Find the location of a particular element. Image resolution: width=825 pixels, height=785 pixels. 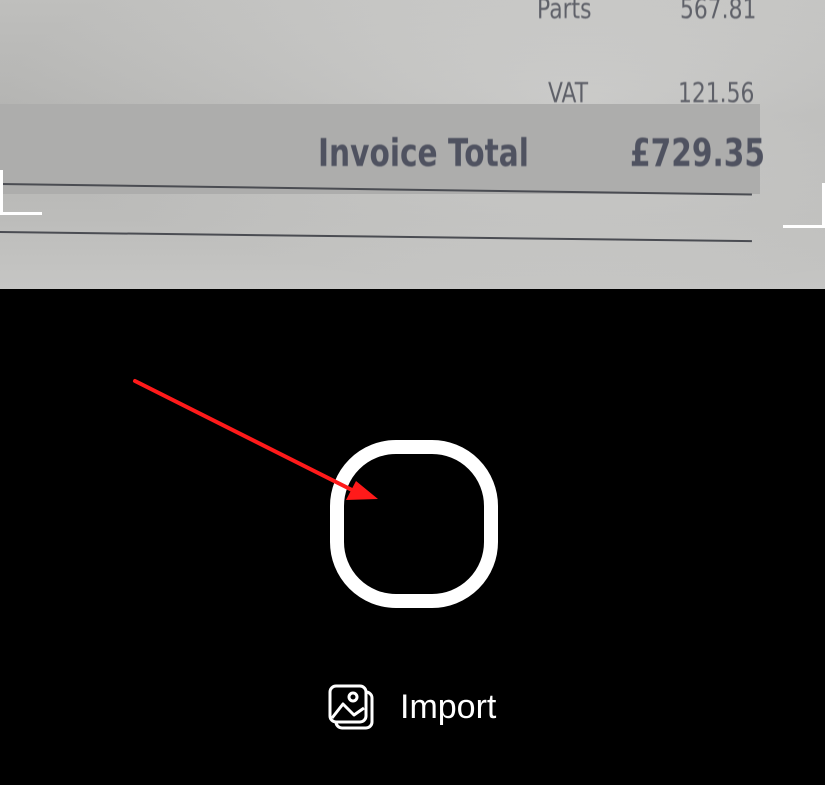

import-button: Import is located at coordinates (412, 707).